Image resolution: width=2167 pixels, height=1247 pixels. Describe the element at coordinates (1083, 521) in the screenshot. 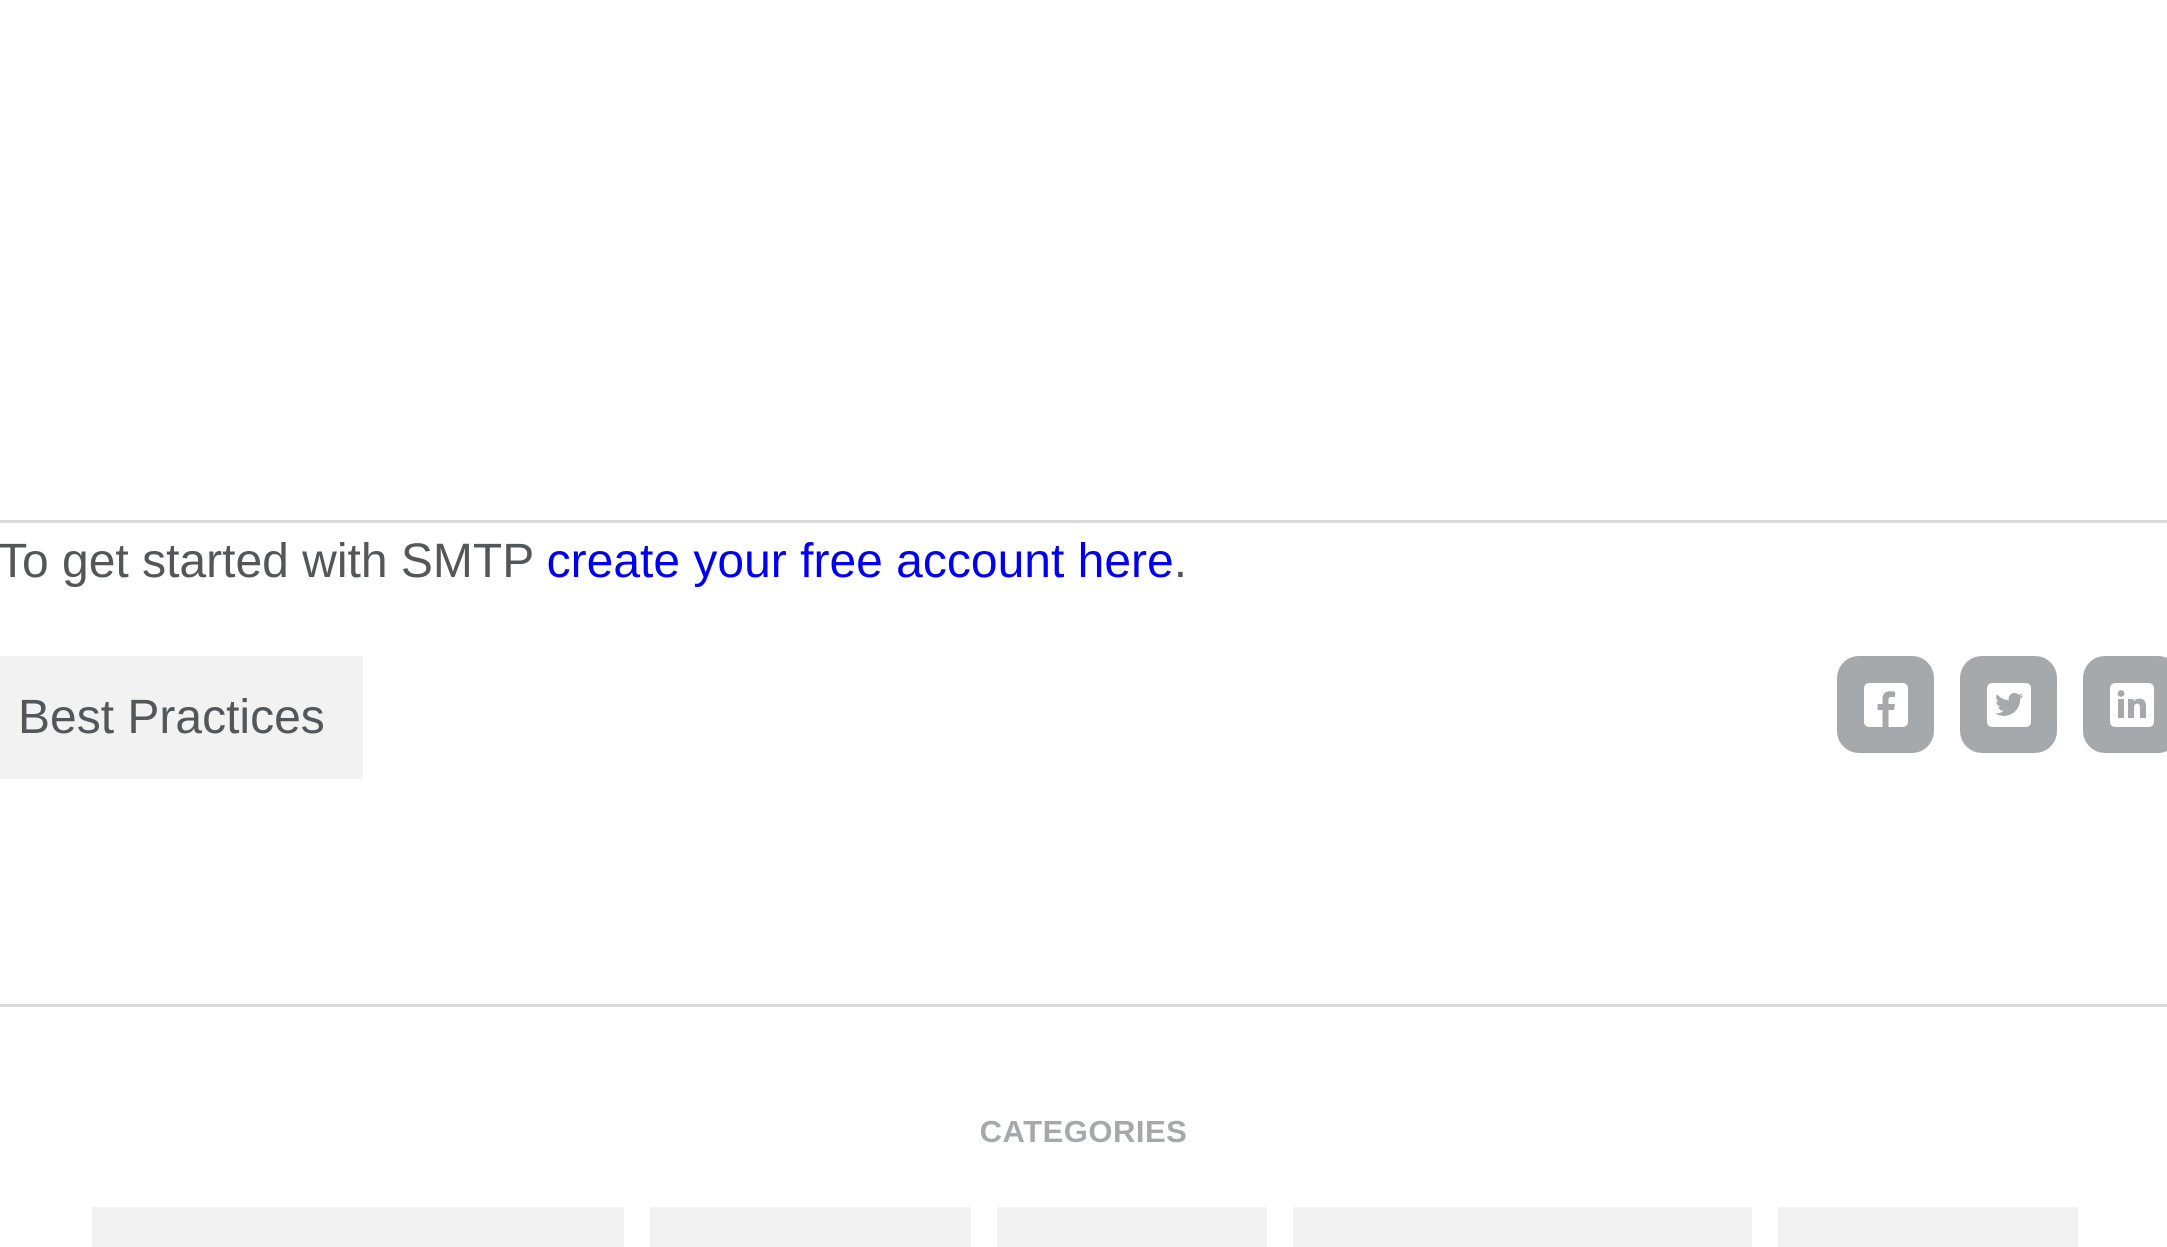

I see `top-divider` at that location.